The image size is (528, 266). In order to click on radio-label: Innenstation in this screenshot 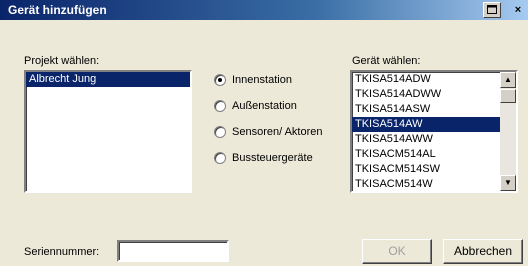, I will do `click(262, 80)`.